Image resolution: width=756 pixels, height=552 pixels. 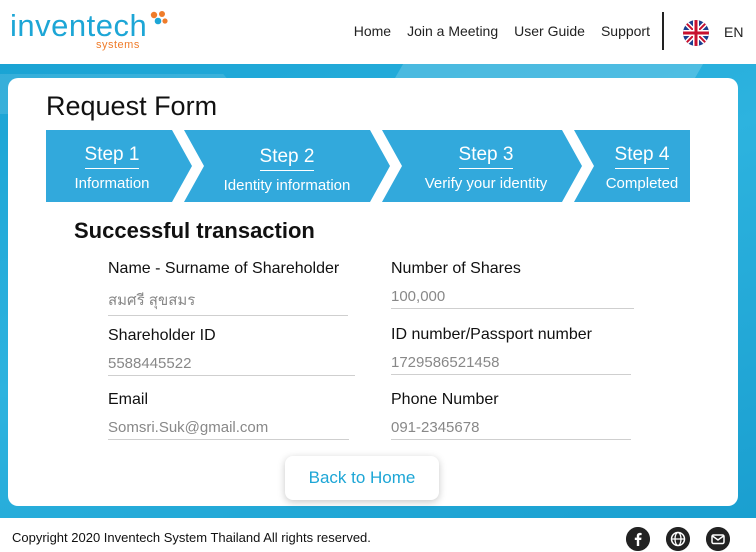 I want to click on main-nav: Home Join a Meeting User Guide Support, so click(x=502, y=31).